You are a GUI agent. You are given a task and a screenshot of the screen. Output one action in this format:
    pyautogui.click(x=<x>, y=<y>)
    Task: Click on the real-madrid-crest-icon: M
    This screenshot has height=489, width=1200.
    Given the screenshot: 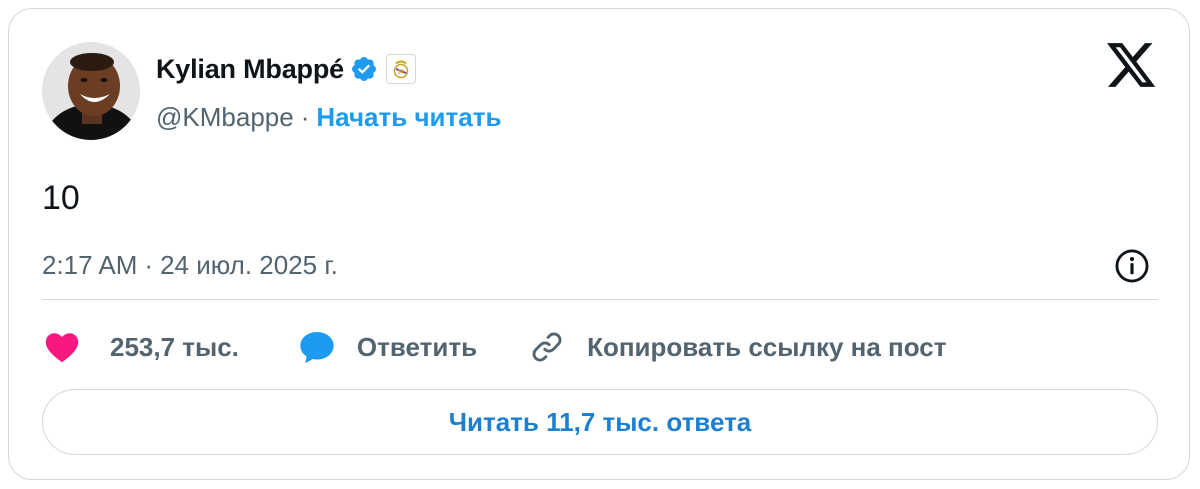 What is the action you would take?
    pyautogui.click(x=400, y=69)
    